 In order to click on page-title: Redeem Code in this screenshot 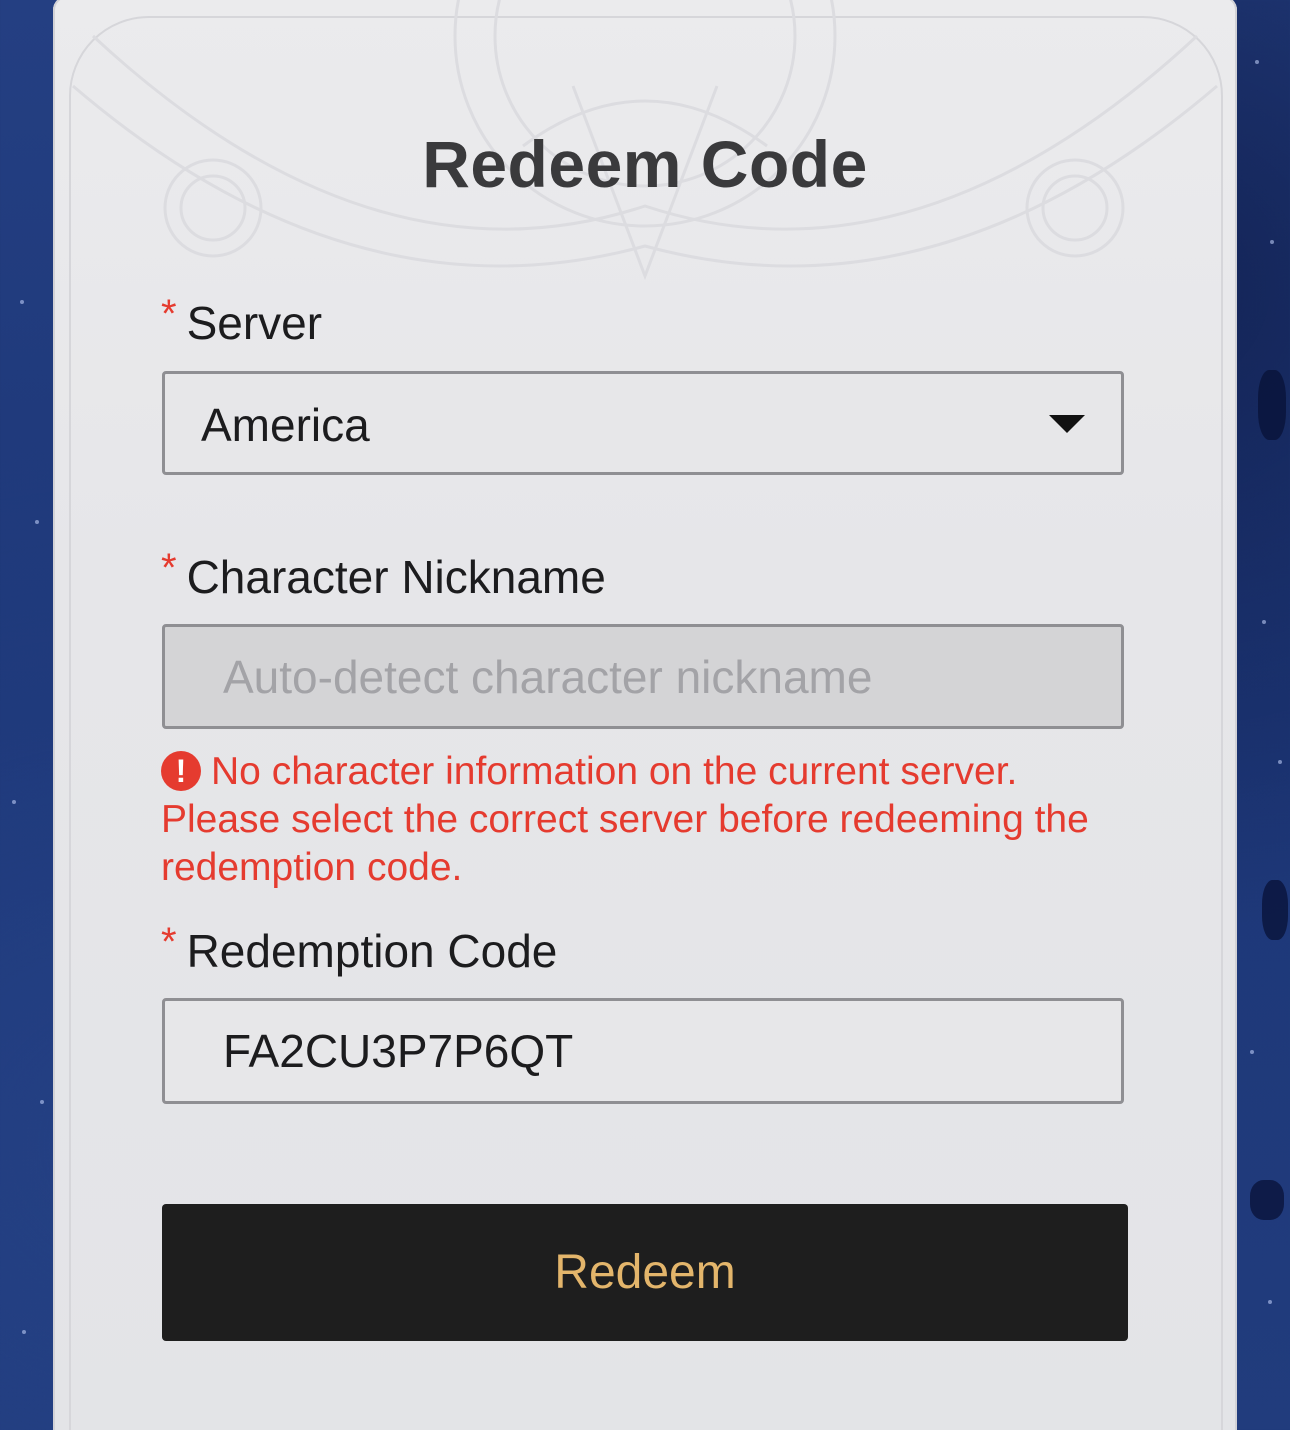, I will do `click(645, 164)`.